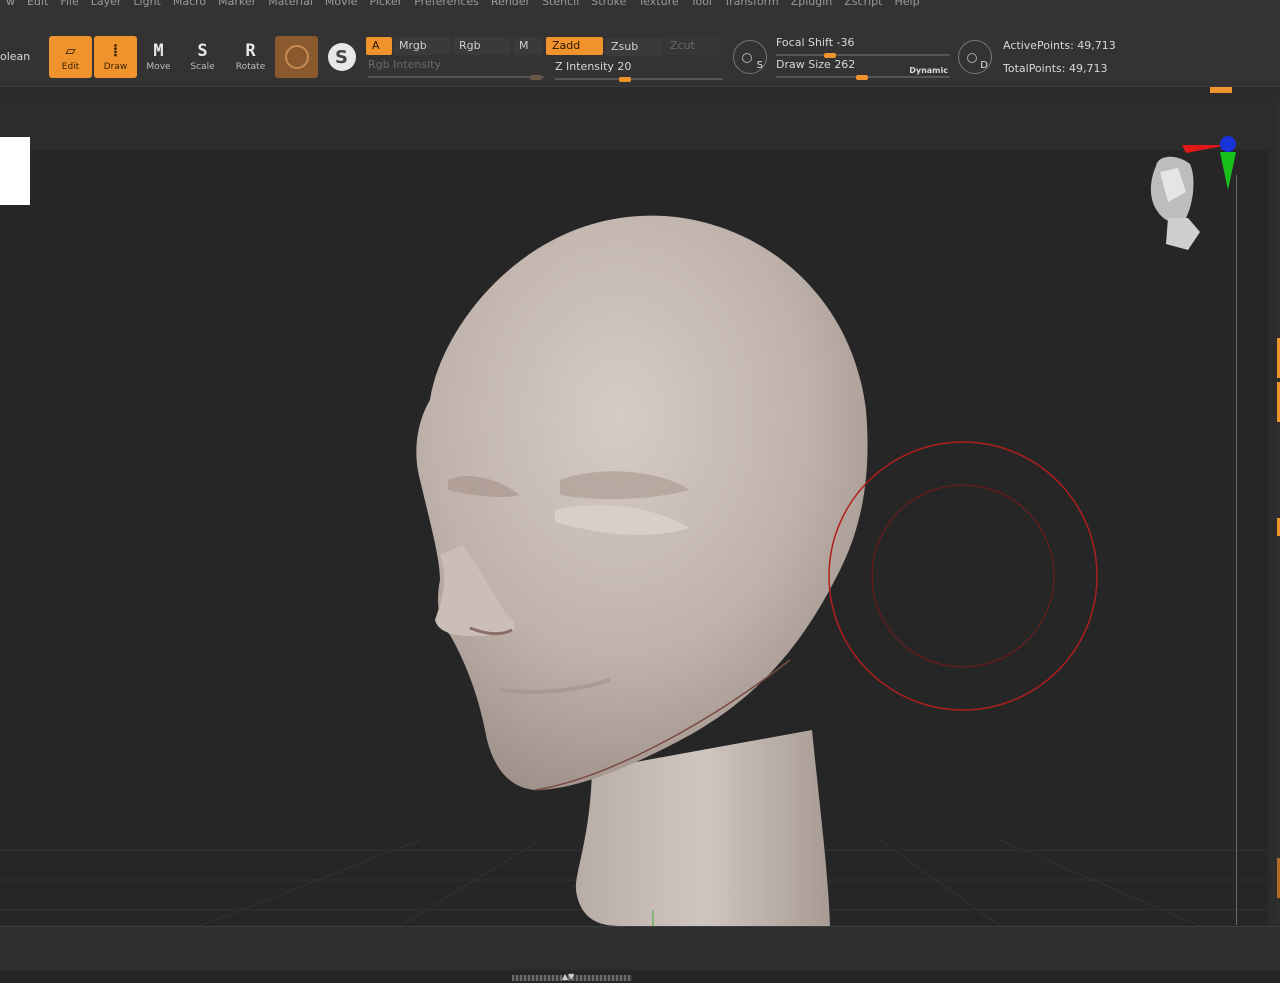  Describe the element at coordinates (928, 70) in the screenshot. I see `dynamic-toggle: Dynamic` at that location.